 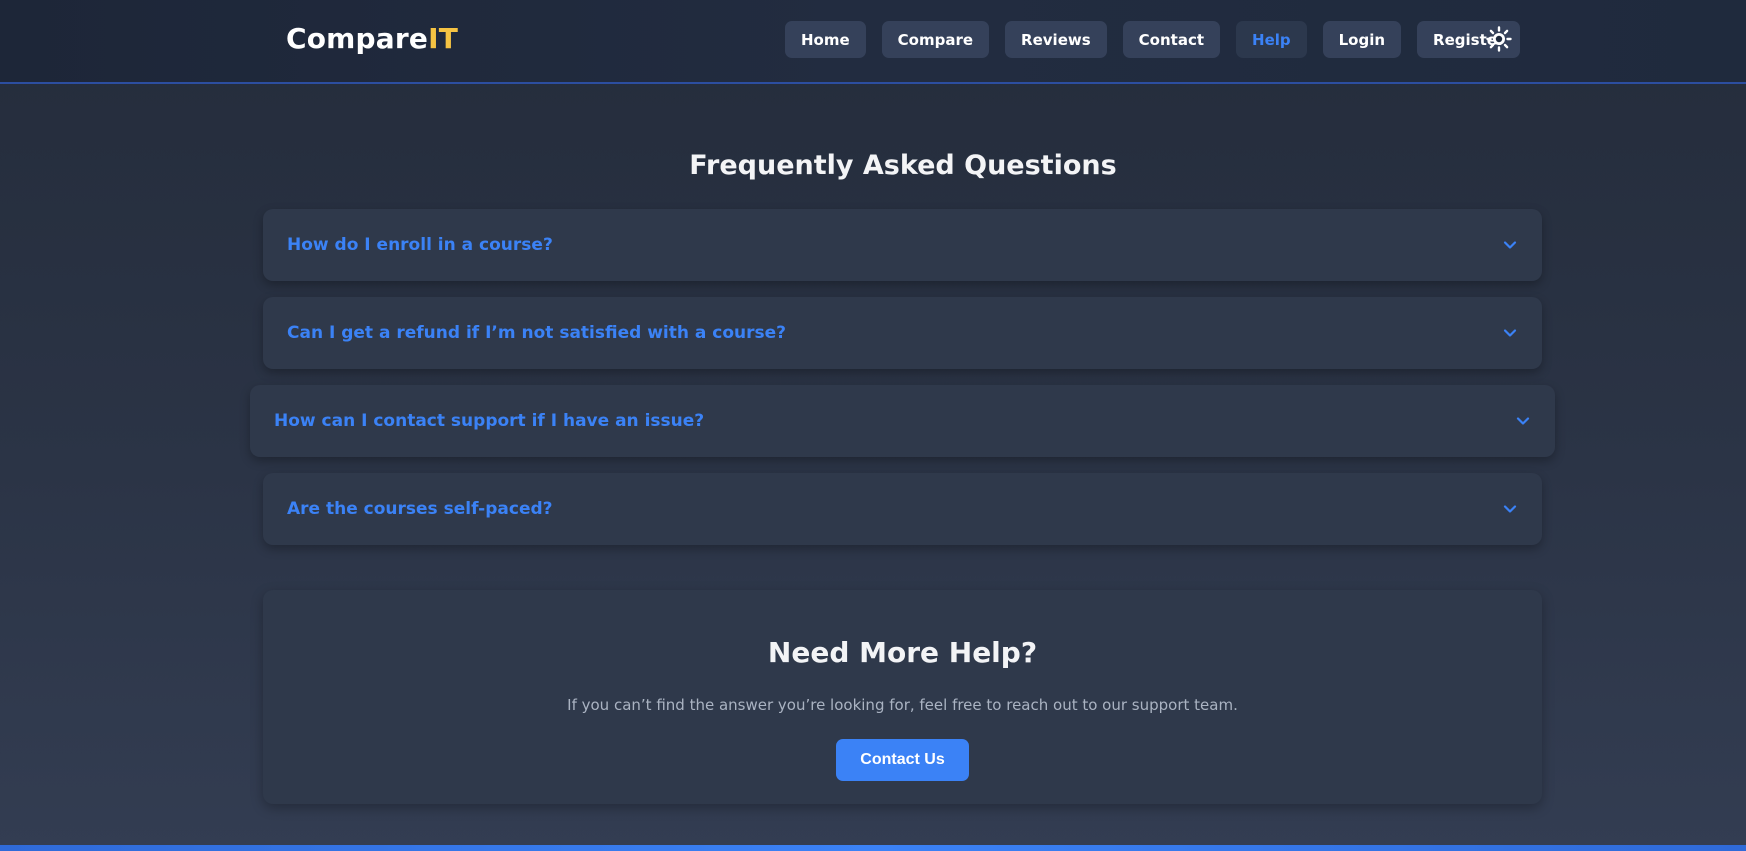 What do you see at coordinates (902, 760) in the screenshot?
I see `contact-us-button: Contact Us` at bounding box center [902, 760].